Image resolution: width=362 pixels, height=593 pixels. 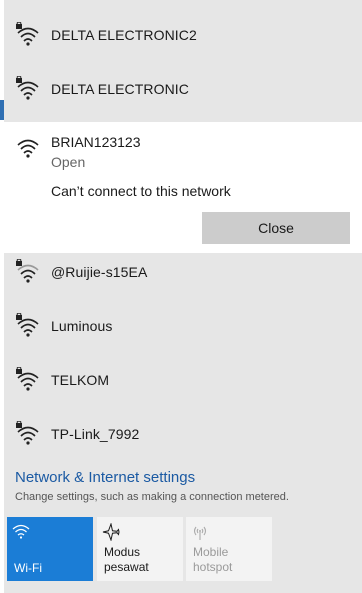 I want to click on network-item-luminous: Luminous, so click(x=183, y=326).